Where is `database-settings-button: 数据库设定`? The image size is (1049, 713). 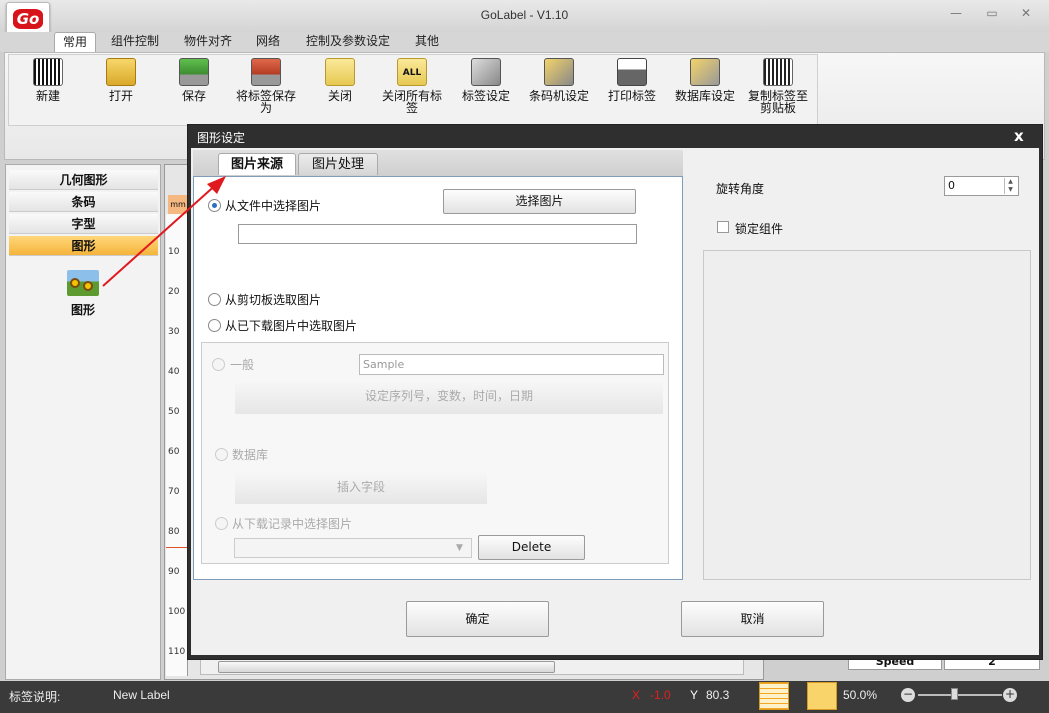 database-settings-button: 数据库设定 is located at coordinates (705, 80).